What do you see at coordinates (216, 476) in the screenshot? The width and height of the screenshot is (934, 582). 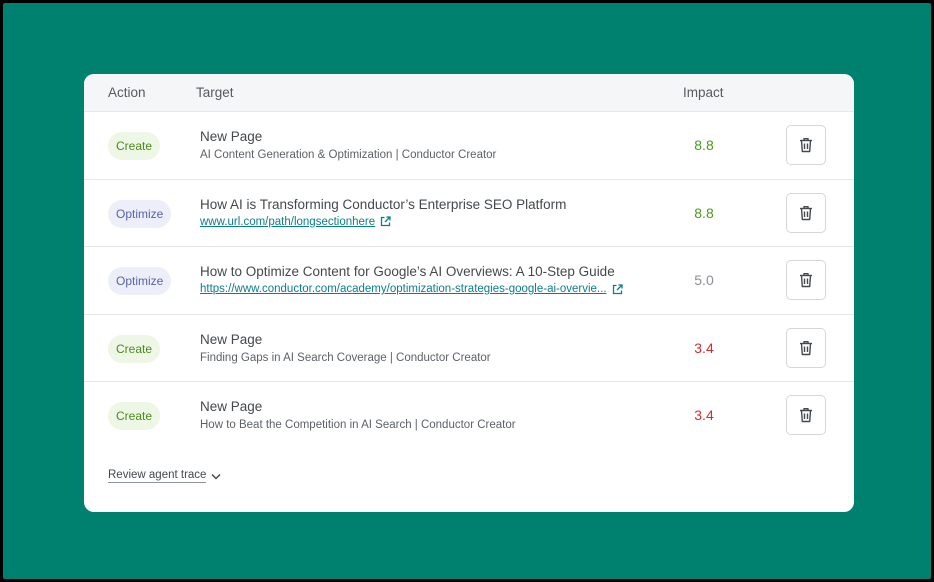 I see `chevron-down-icon` at bounding box center [216, 476].